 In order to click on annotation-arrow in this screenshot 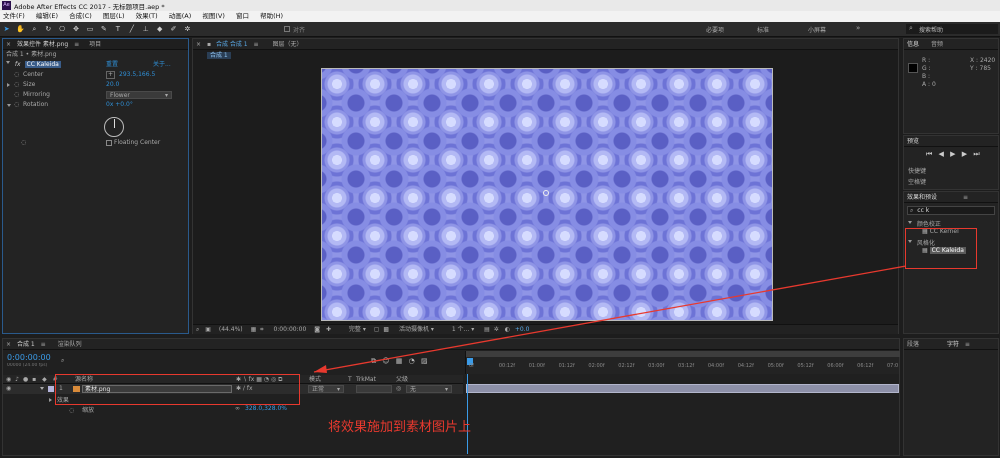, I will do `click(610, 319)`.